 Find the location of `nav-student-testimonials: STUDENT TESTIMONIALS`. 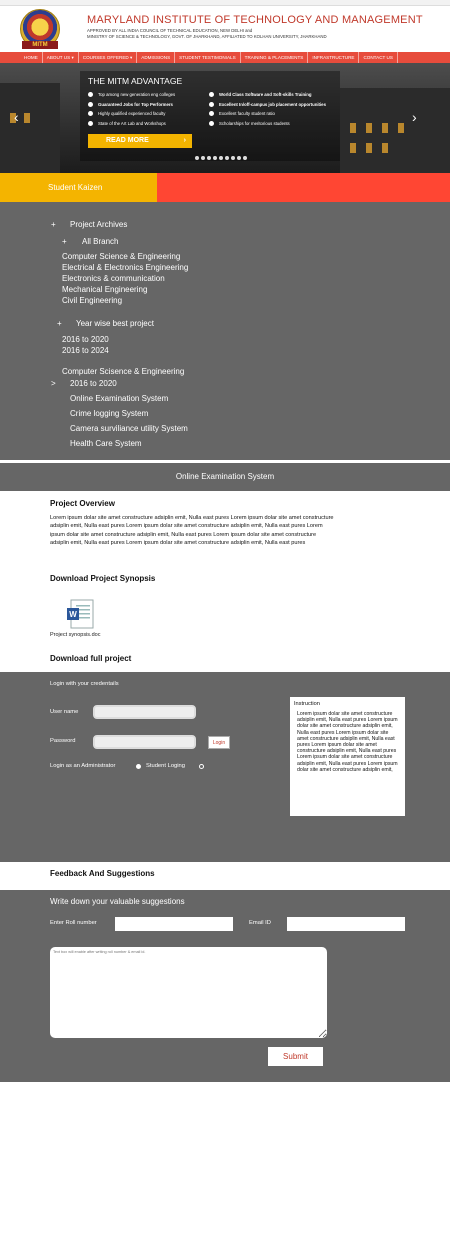

nav-student-testimonials: STUDENT TESTIMONIALS is located at coordinates (208, 57).